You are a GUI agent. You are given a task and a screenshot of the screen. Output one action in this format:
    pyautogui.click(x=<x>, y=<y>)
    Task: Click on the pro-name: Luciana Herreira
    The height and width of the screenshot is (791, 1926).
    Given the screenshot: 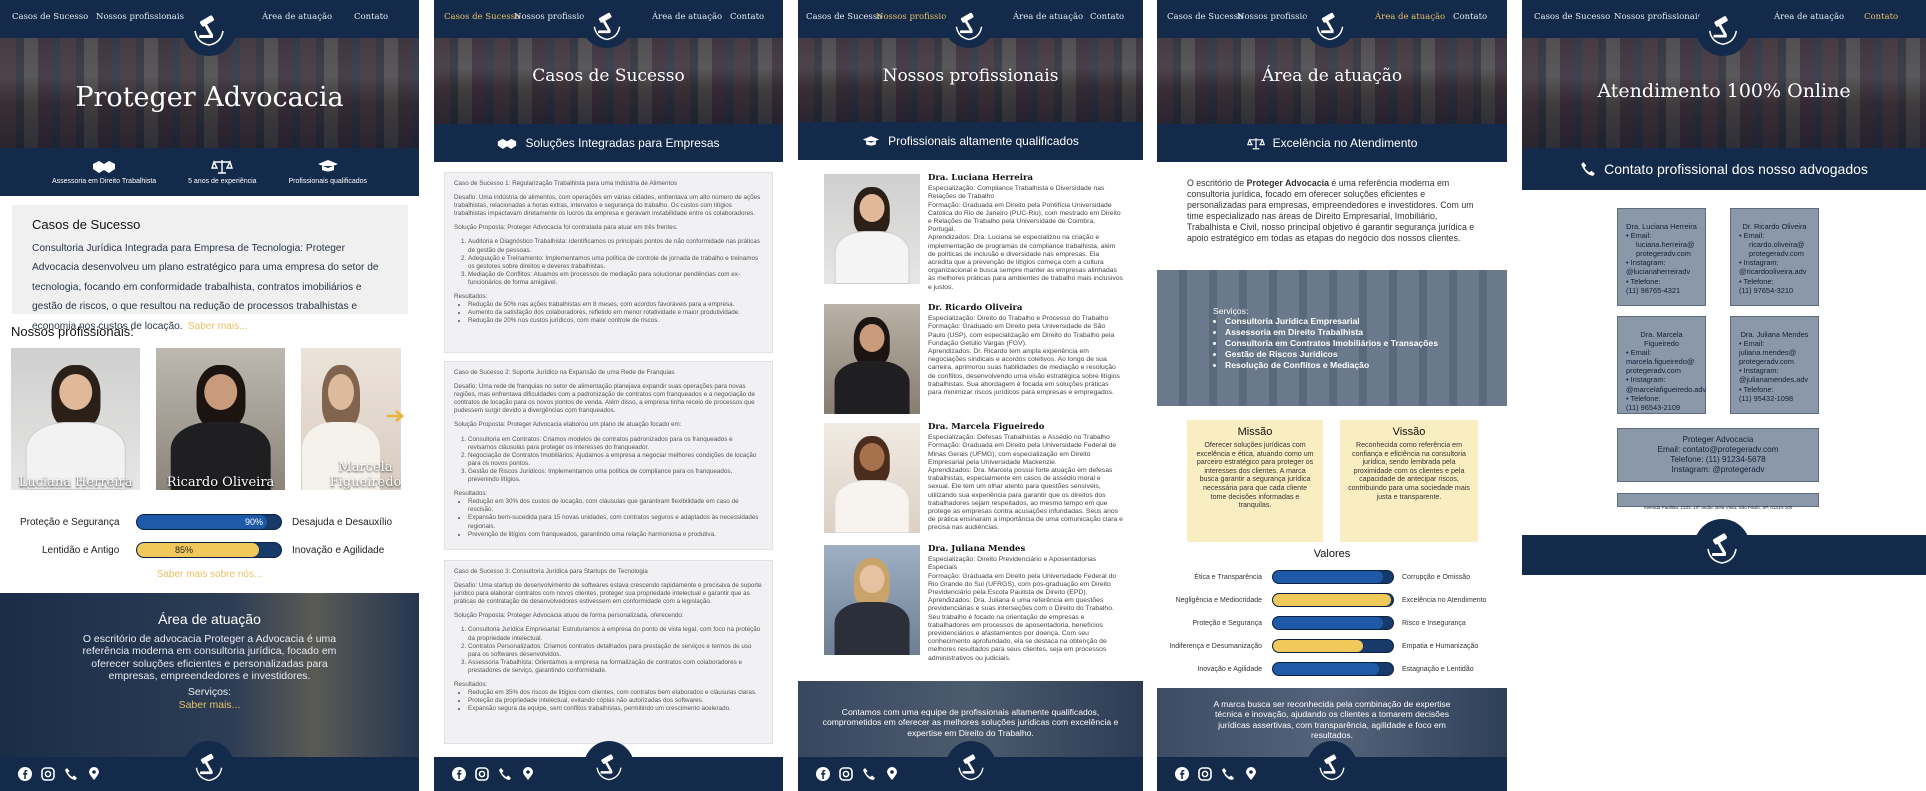 What is the action you would take?
    pyautogui.click(x=75, y=482)
    